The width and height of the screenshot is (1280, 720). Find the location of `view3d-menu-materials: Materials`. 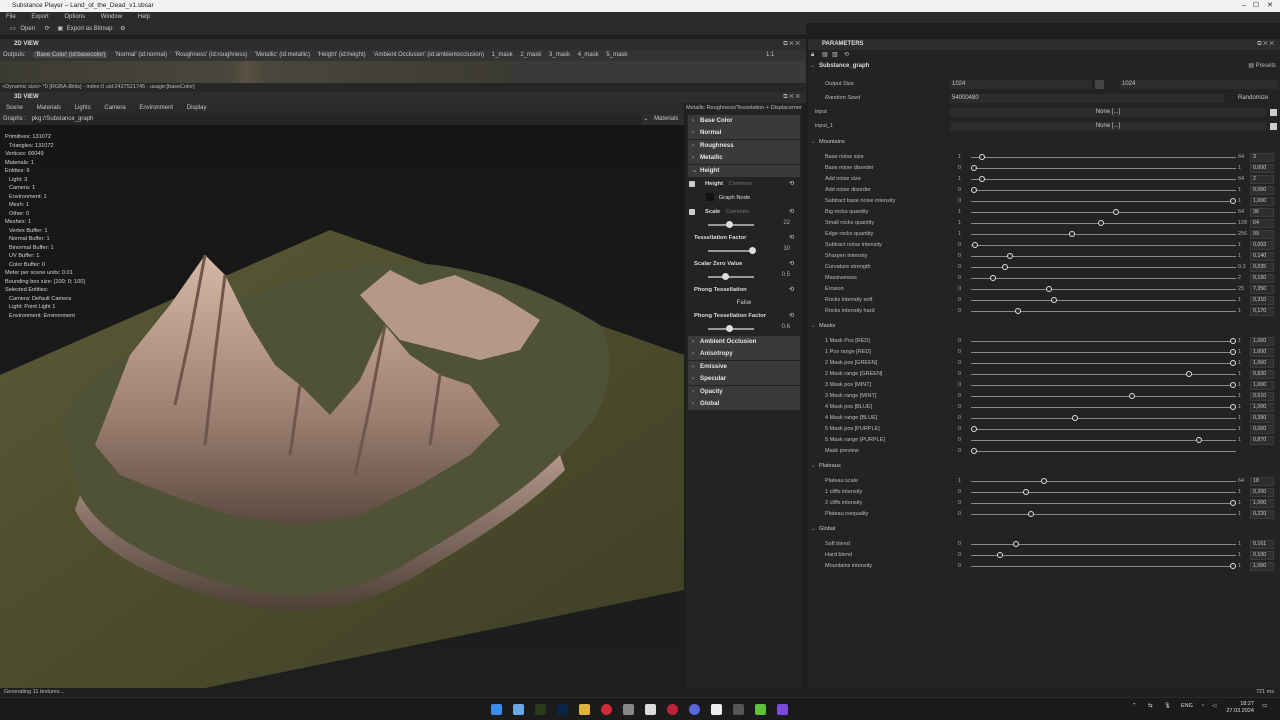

view3d-menu-materials: Materials is located at coordinates (49, 108).